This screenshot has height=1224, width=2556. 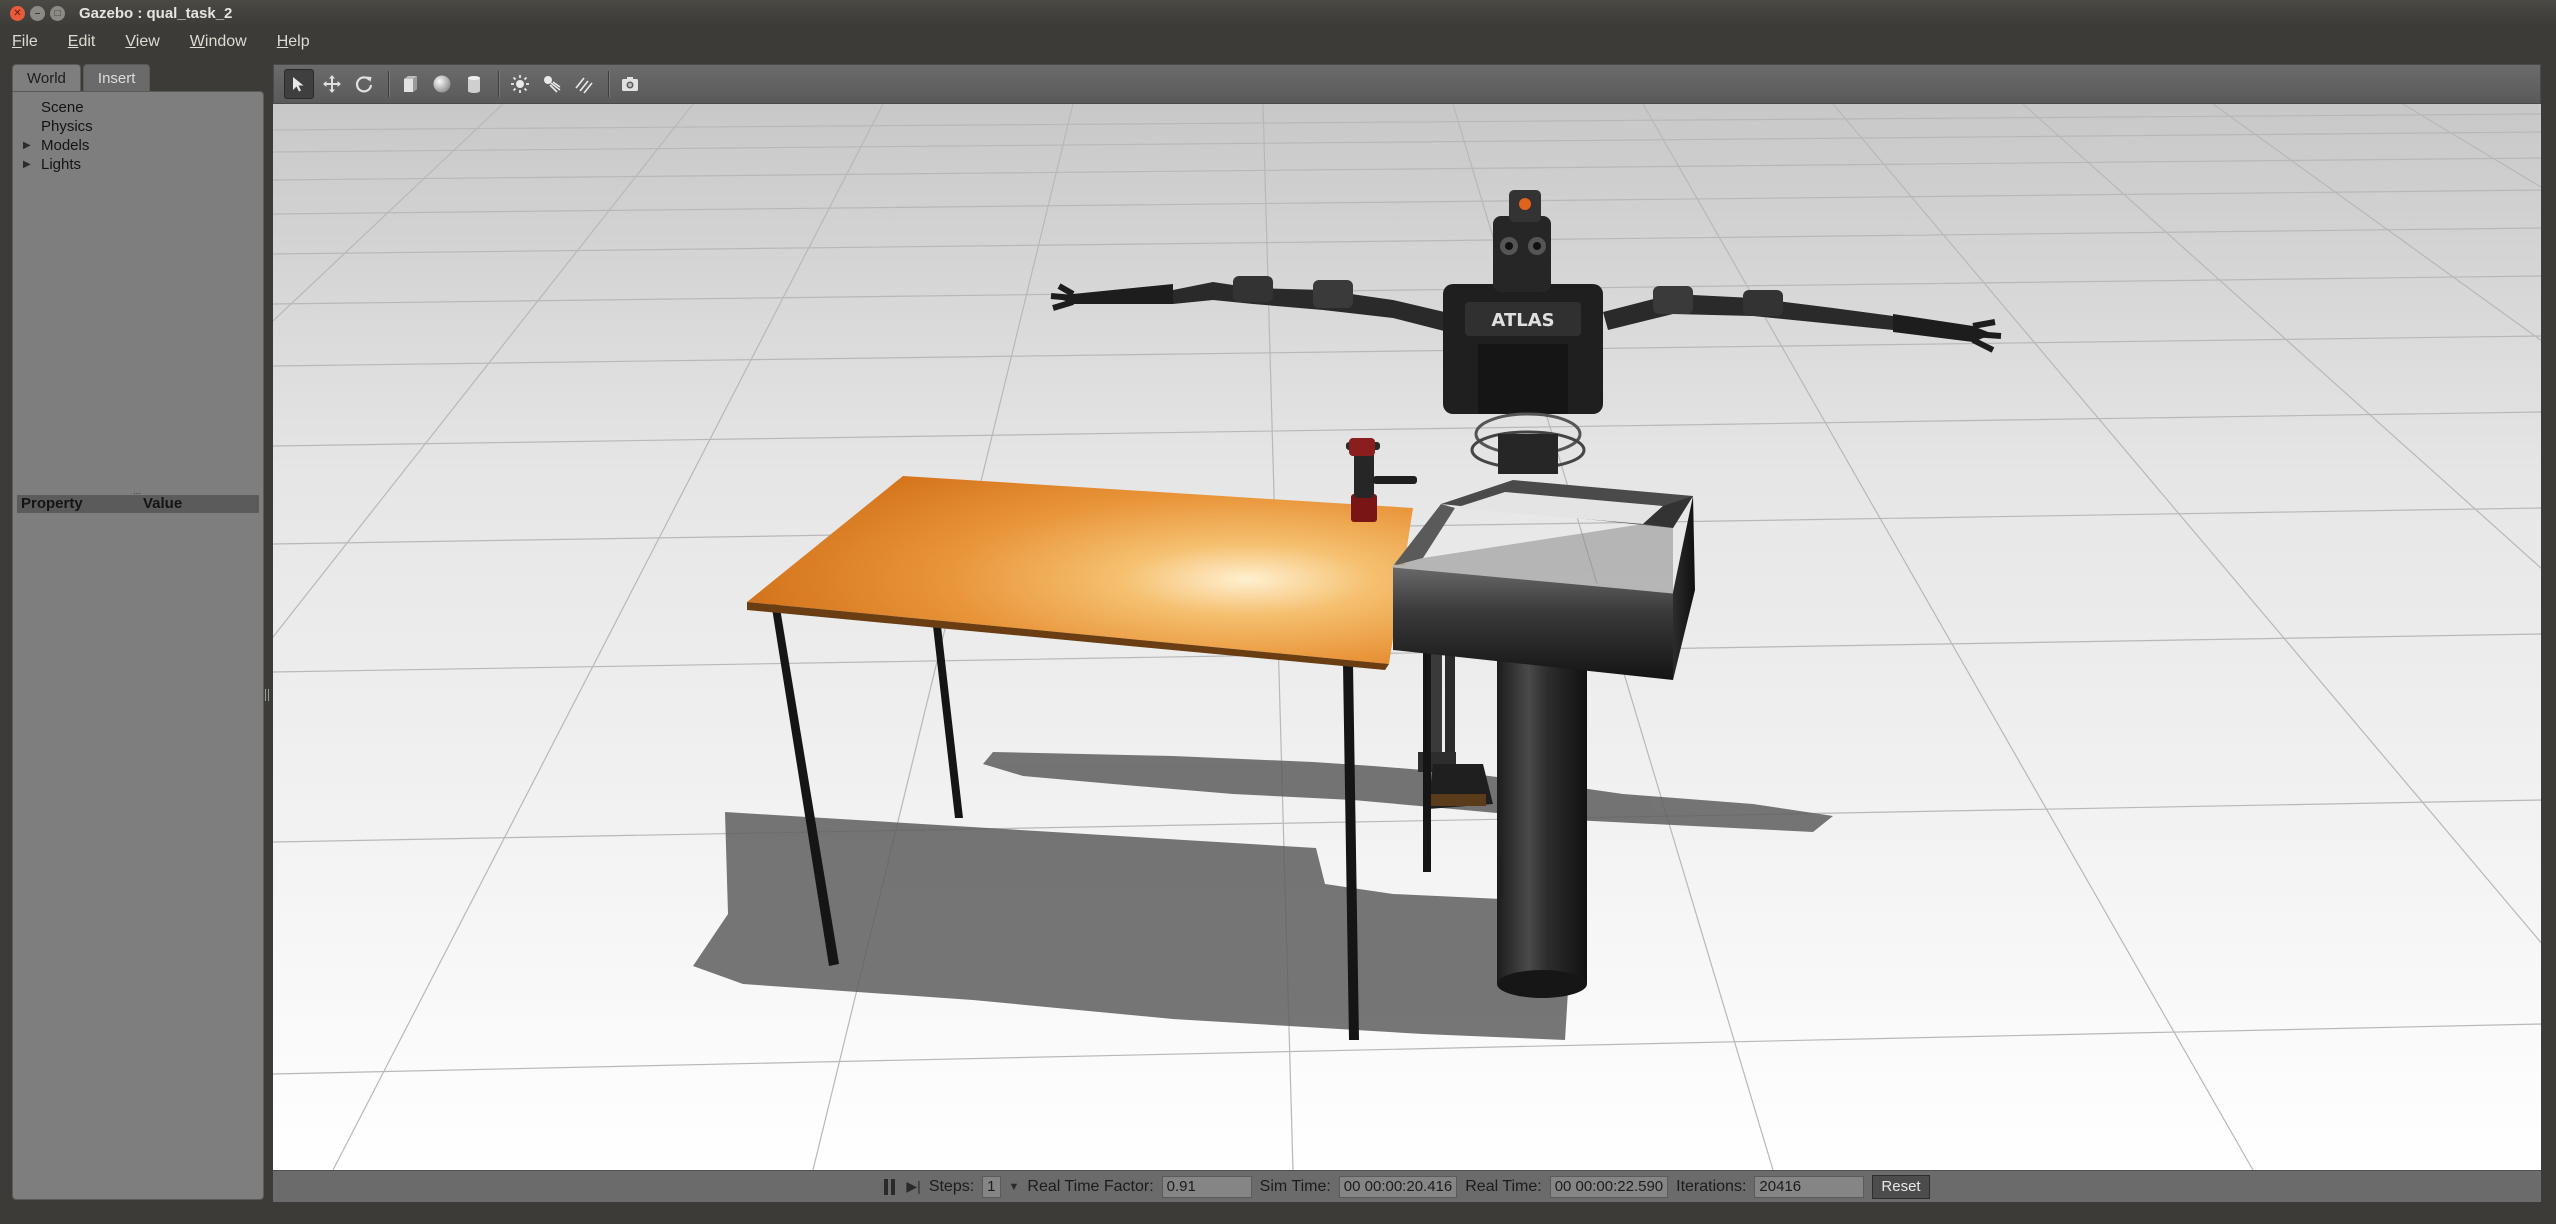 I want to click on menu-bar: File Edit View Window Help, so click(x=1278, y=42).